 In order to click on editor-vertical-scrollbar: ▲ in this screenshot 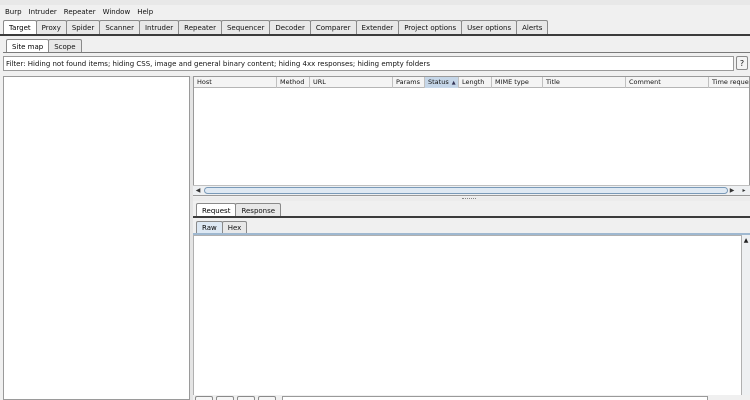, I will do `click(746, 317)`.